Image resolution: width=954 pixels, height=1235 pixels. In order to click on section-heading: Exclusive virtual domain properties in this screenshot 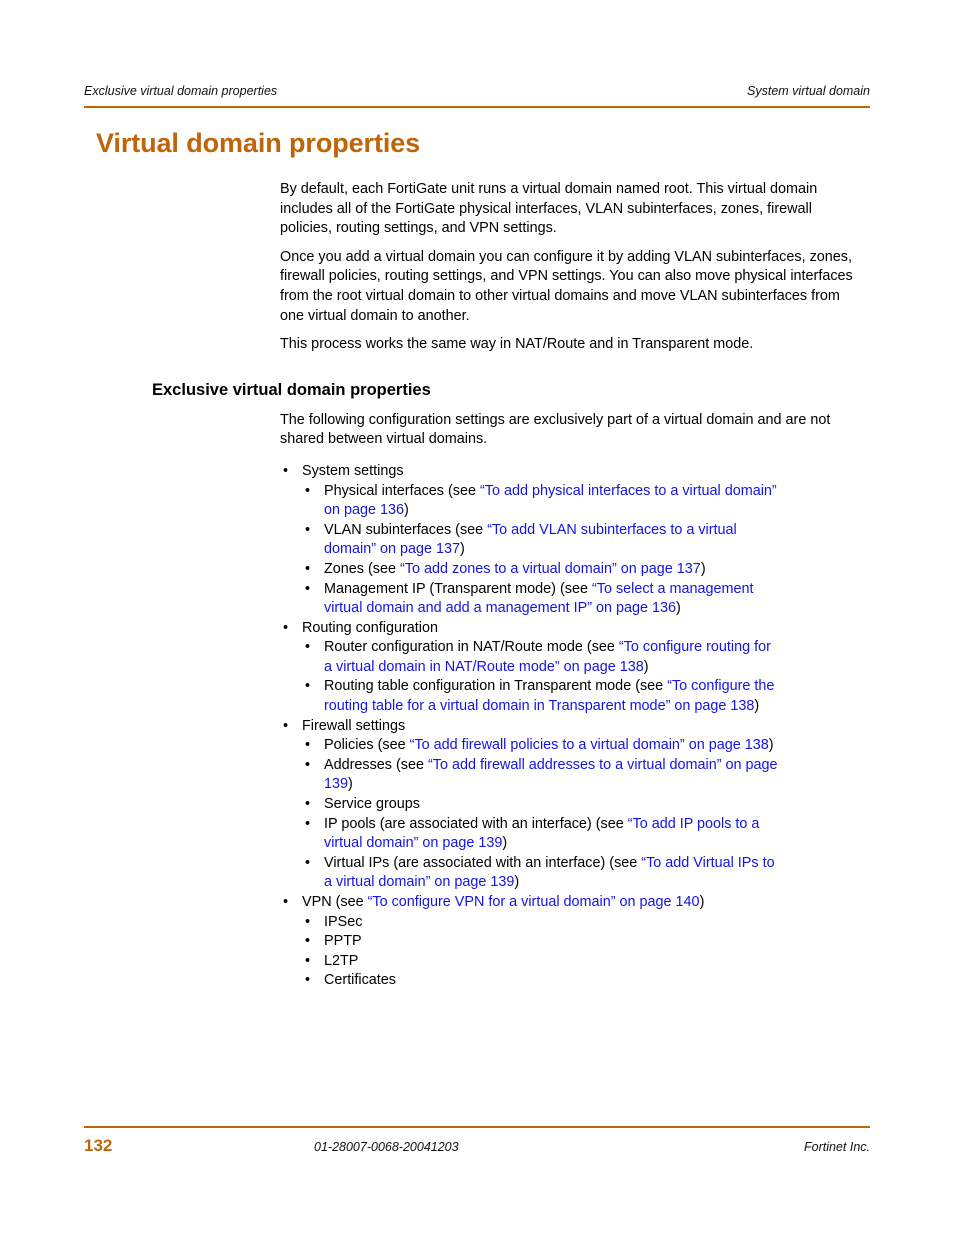, I will do `click(291, 389)`.